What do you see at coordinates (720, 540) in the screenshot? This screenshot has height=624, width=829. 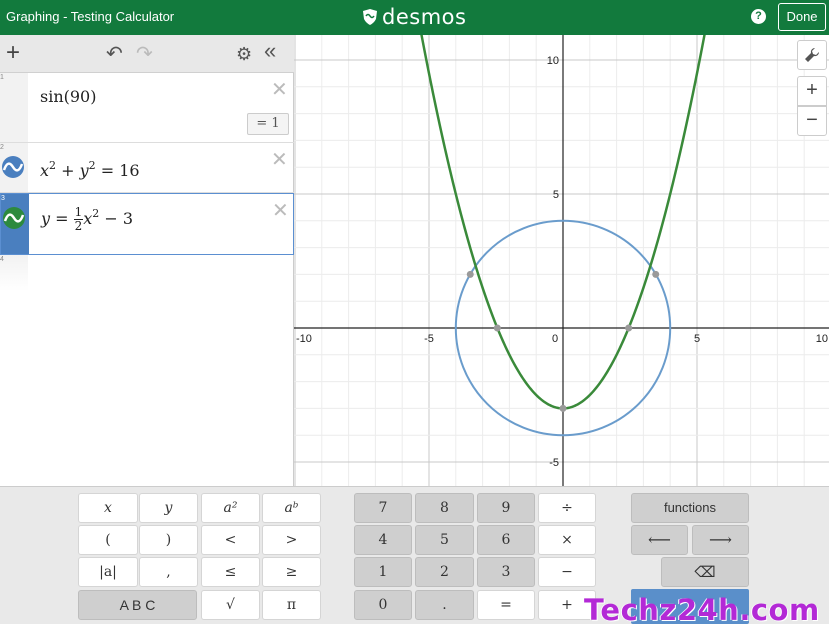 I see `right-arrow-key: ⟶` at bounding box center [720, 540].